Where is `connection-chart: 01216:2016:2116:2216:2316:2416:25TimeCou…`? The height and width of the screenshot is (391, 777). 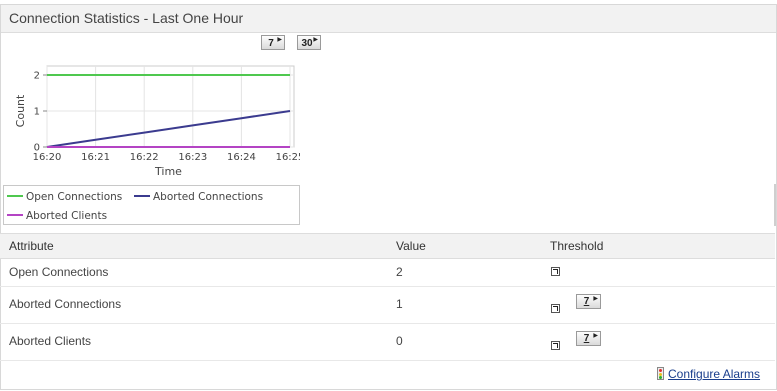 connection-chart: 01216:2016:2116:2216:2316:2416:25TimeCou… is located at coordinates (152, 122).